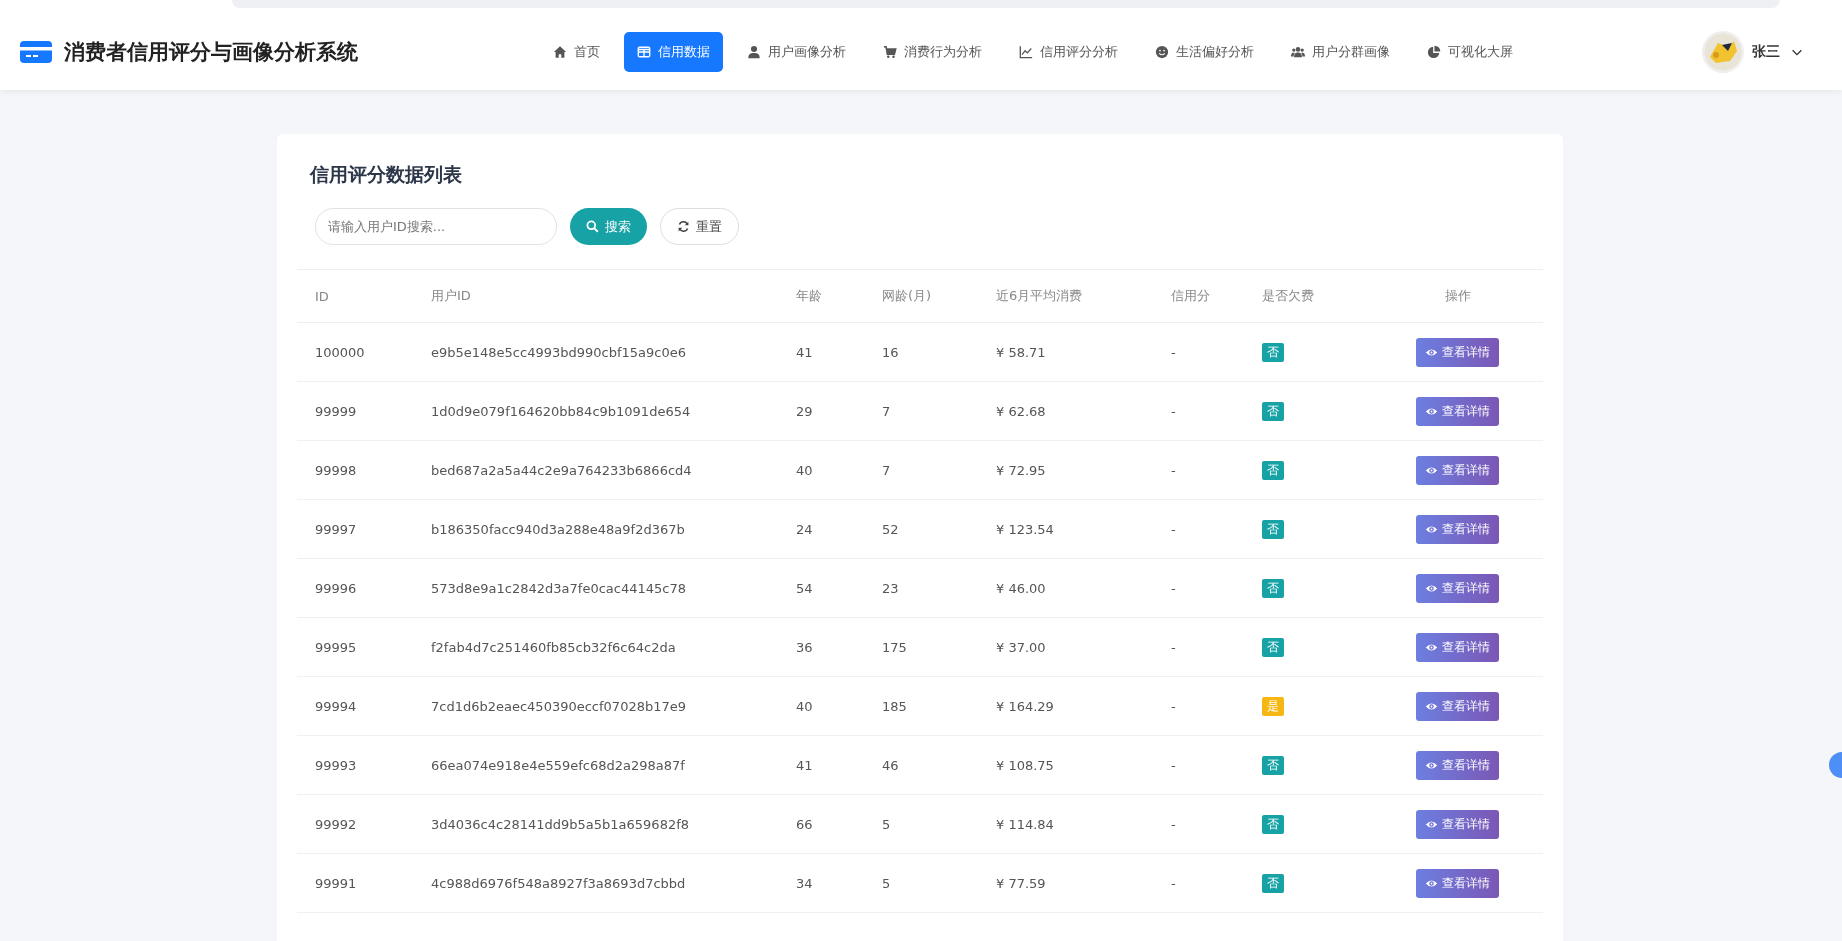  Describe the element at coordinates (804, 647) in the screenshot. I see `table-cell: 36` at that location.